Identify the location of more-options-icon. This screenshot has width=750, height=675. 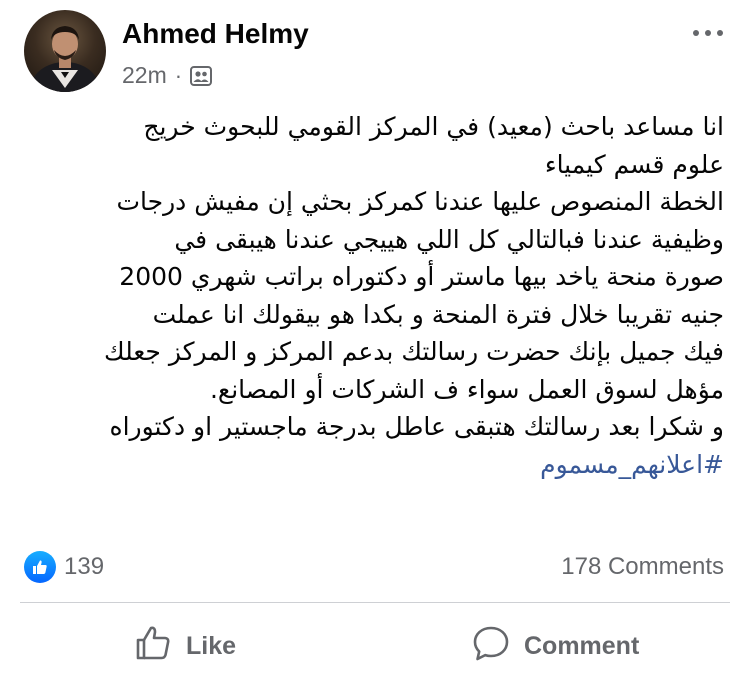
(708, 33).